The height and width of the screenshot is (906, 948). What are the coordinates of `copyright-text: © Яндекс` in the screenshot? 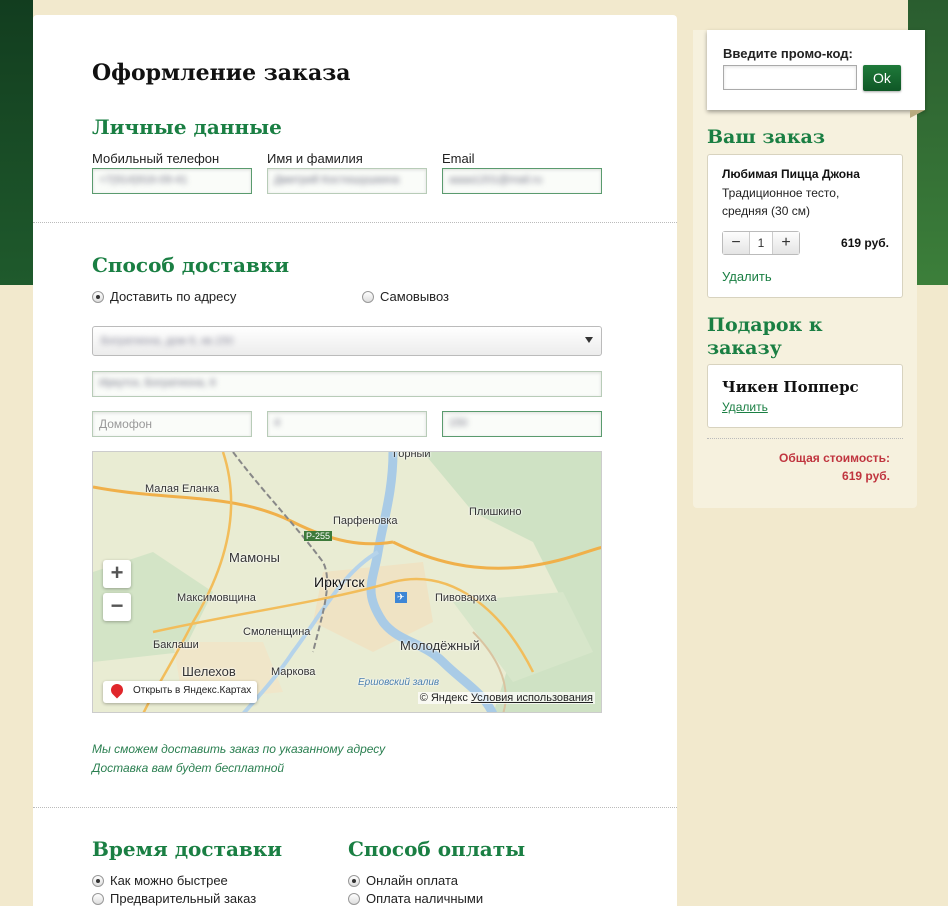 It's located at (443, 698).